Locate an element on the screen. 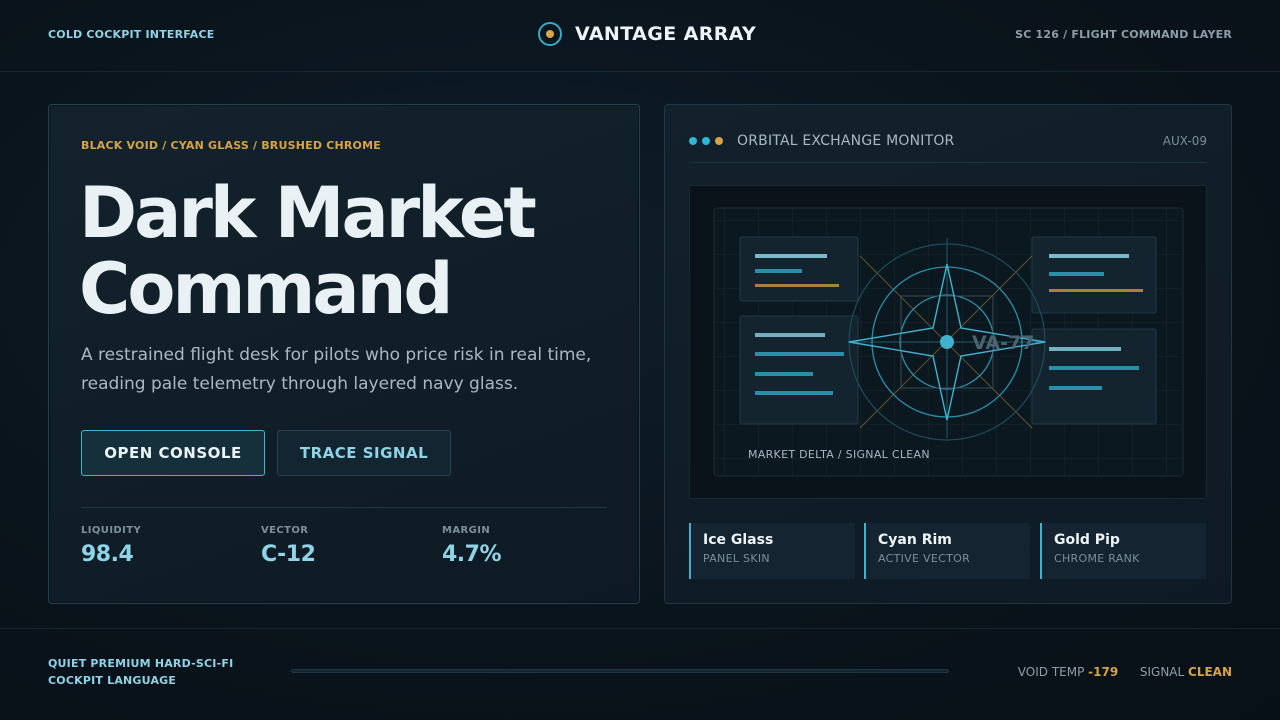  monitor-title: ORBITAL EXCHANGE MONITOR is located at coordinates (846, 141).